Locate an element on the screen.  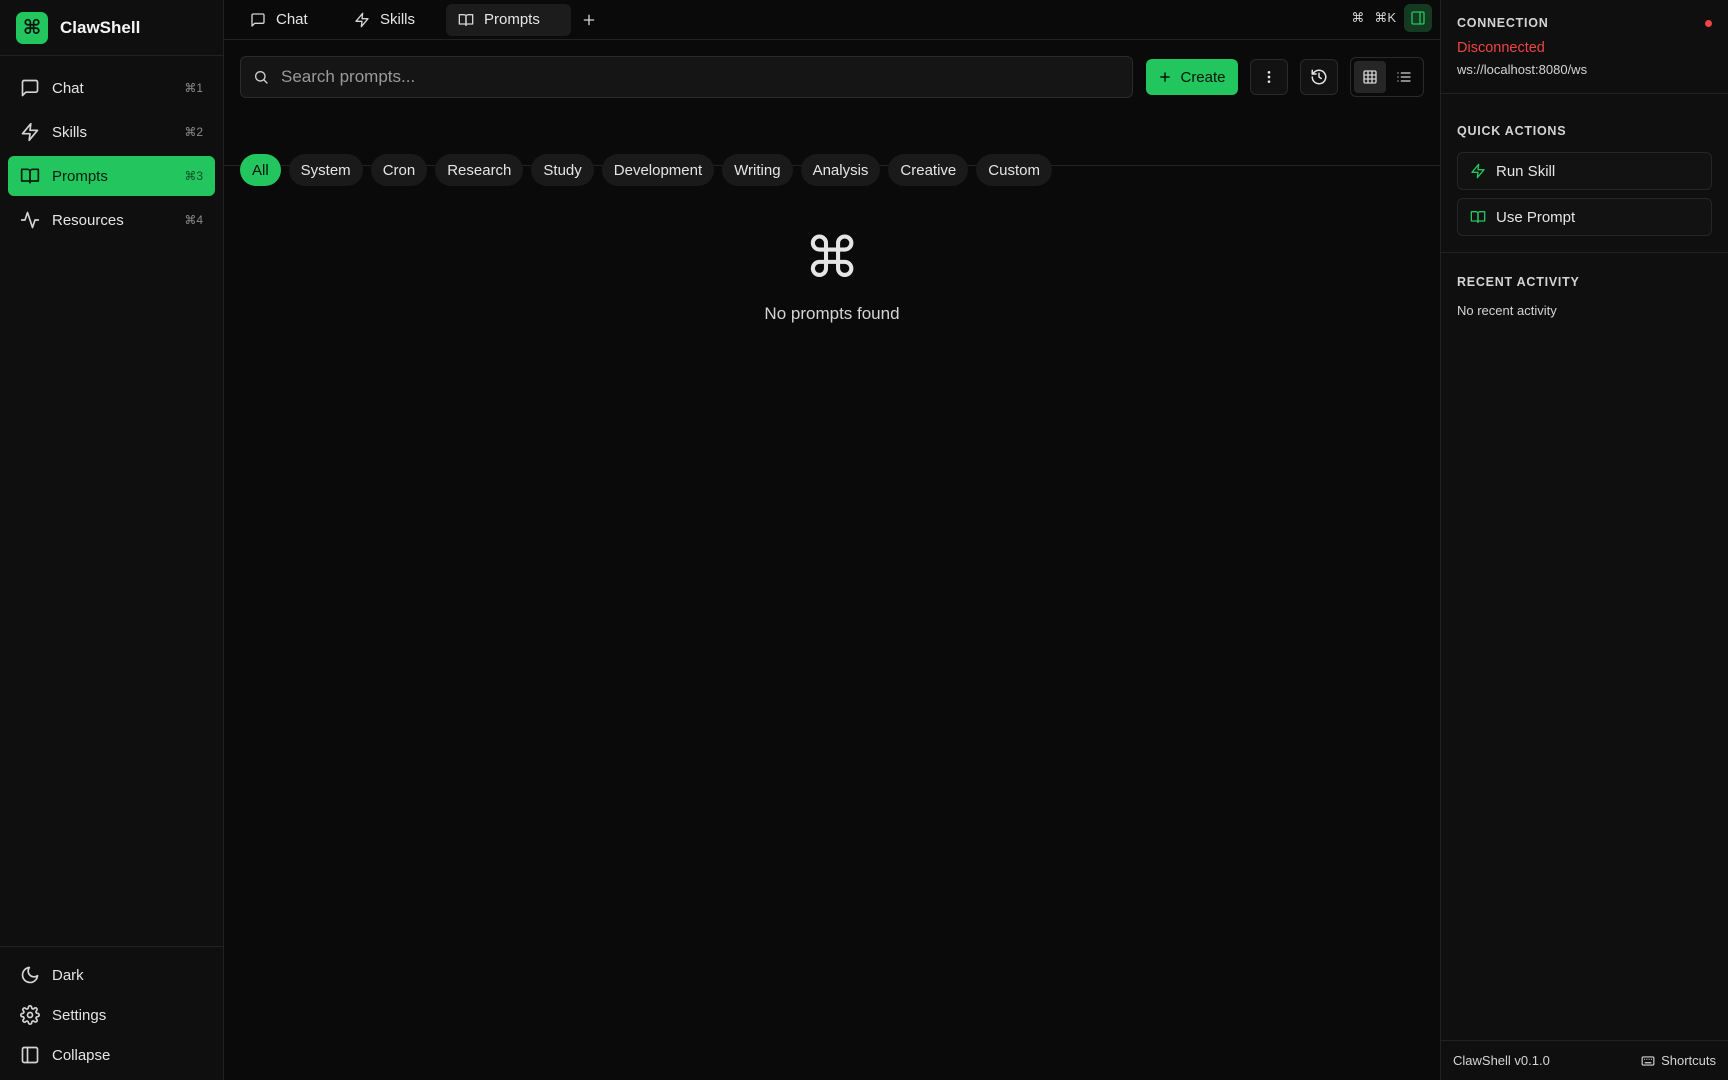
keyboard-icon is located at coordinates (1648, 1061).